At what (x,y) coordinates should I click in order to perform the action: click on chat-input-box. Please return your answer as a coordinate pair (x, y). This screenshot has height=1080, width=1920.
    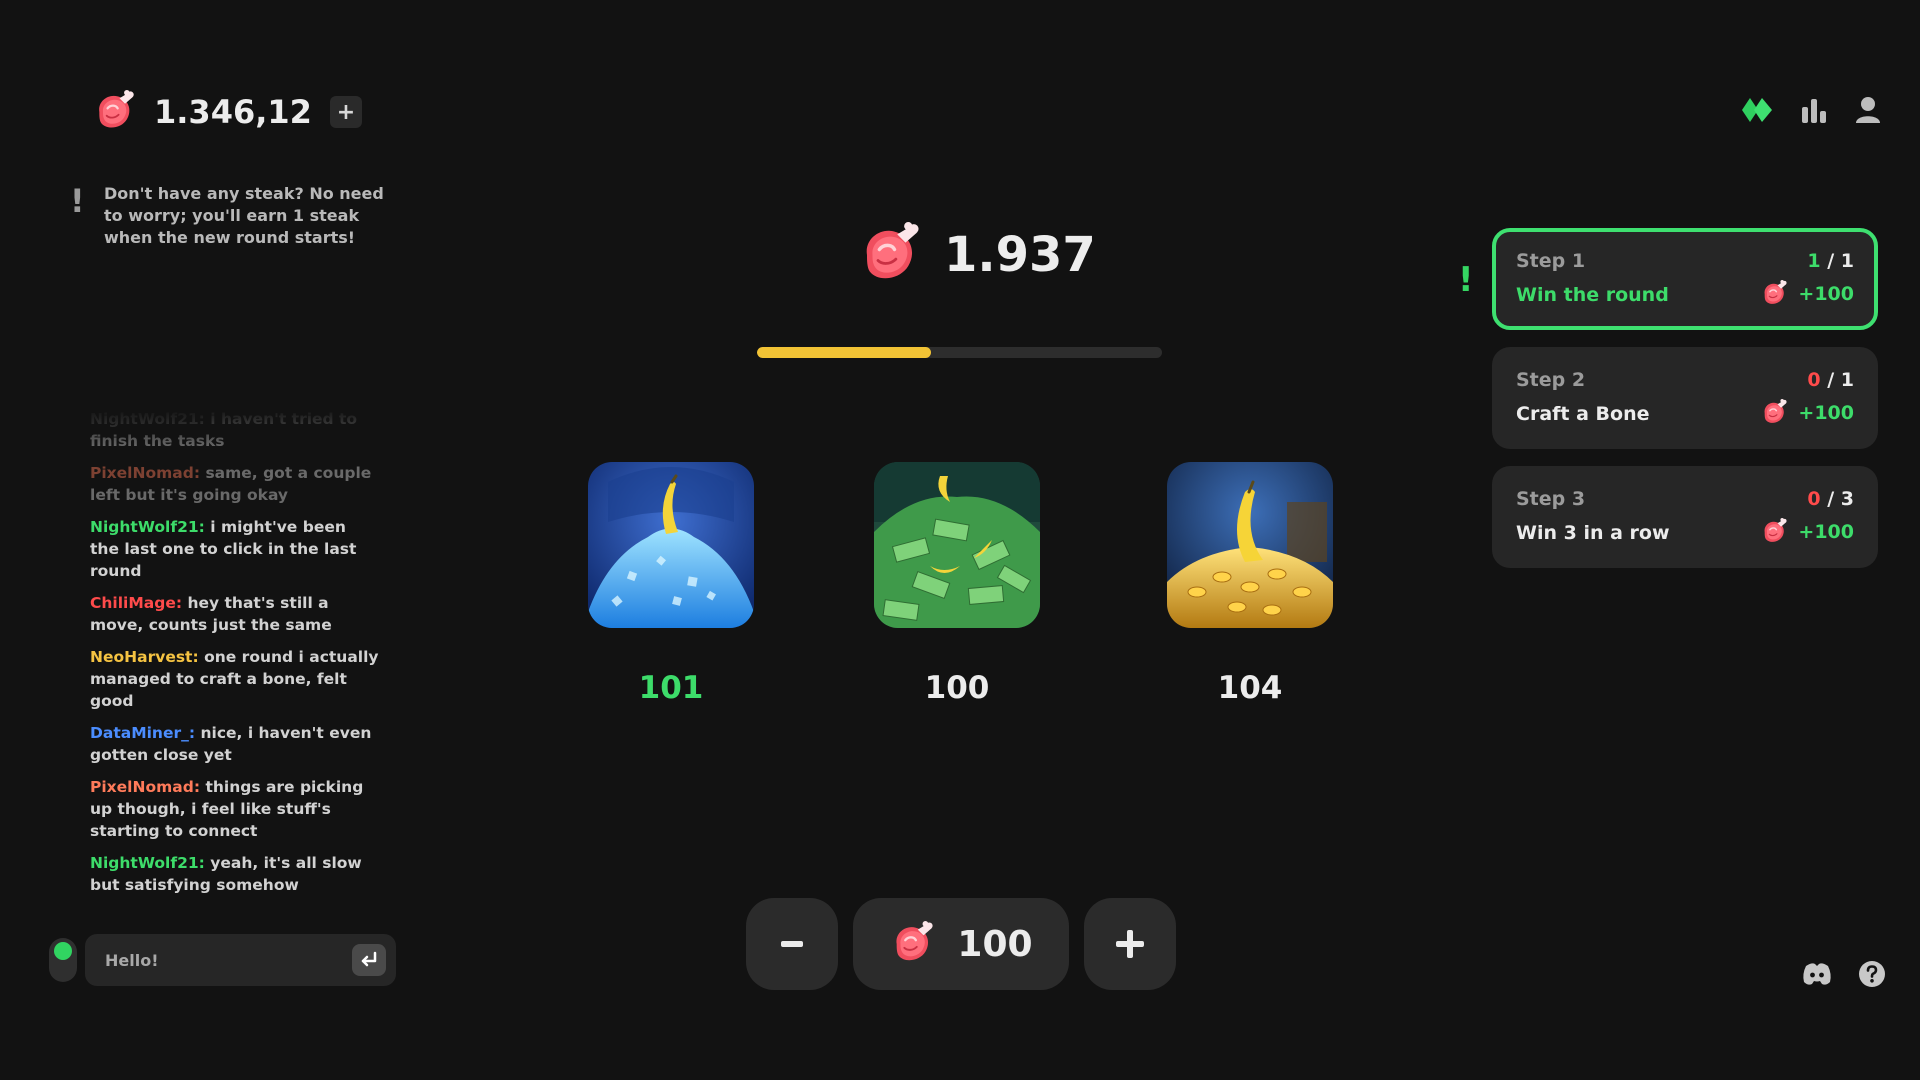
    Looking at the image, I should click on (240, 960).